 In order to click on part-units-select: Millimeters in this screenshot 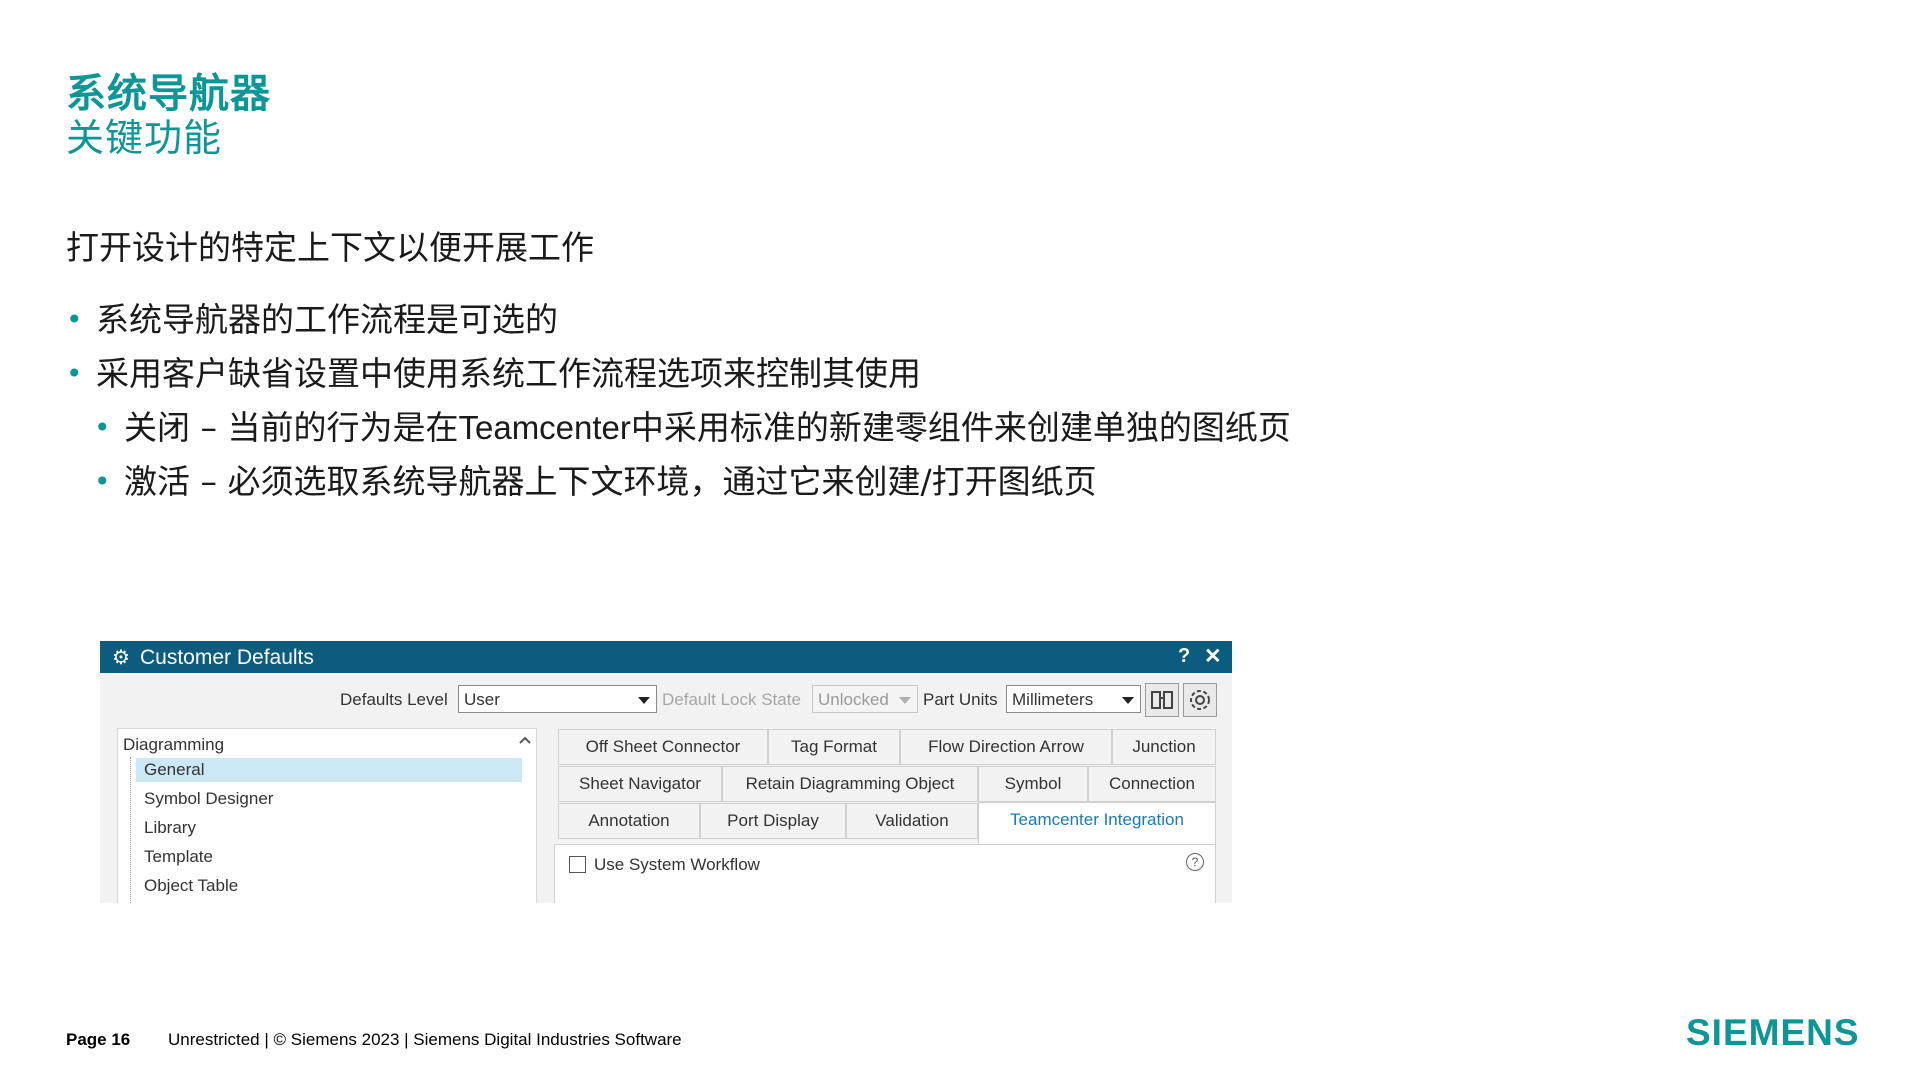, I will do `click(1073, 699)`.